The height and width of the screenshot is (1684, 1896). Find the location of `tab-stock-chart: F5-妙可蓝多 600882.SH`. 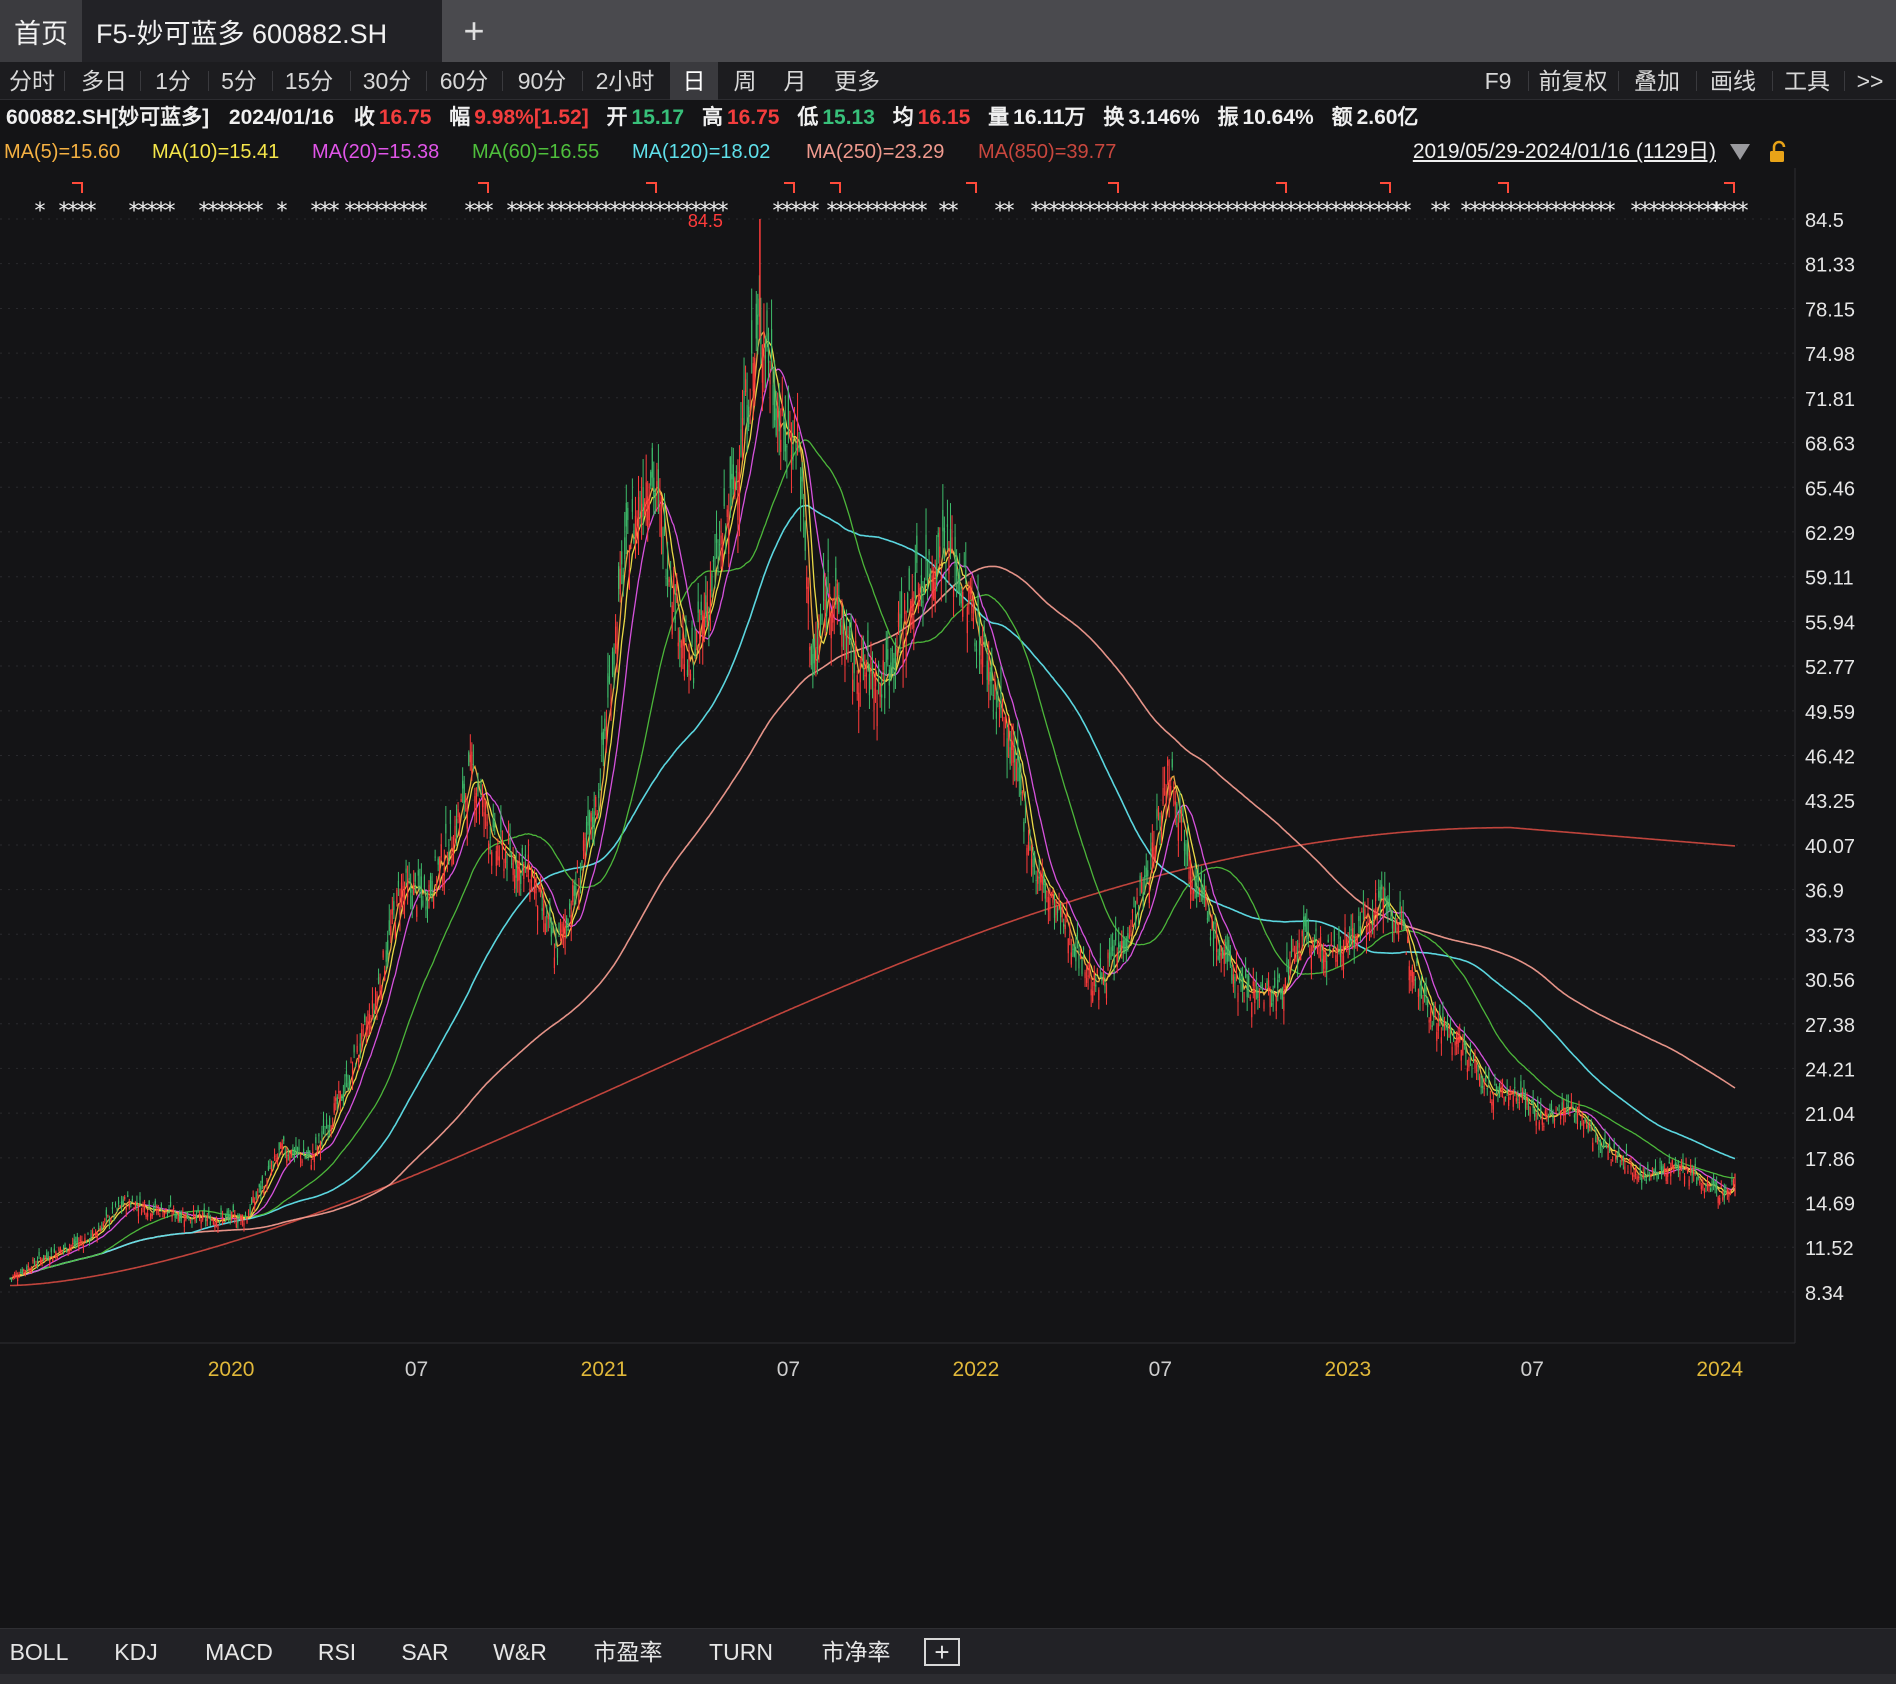

tab-stock-chart: F5-妙可蓝多 600882.SH is located at coordinates (262, 31).